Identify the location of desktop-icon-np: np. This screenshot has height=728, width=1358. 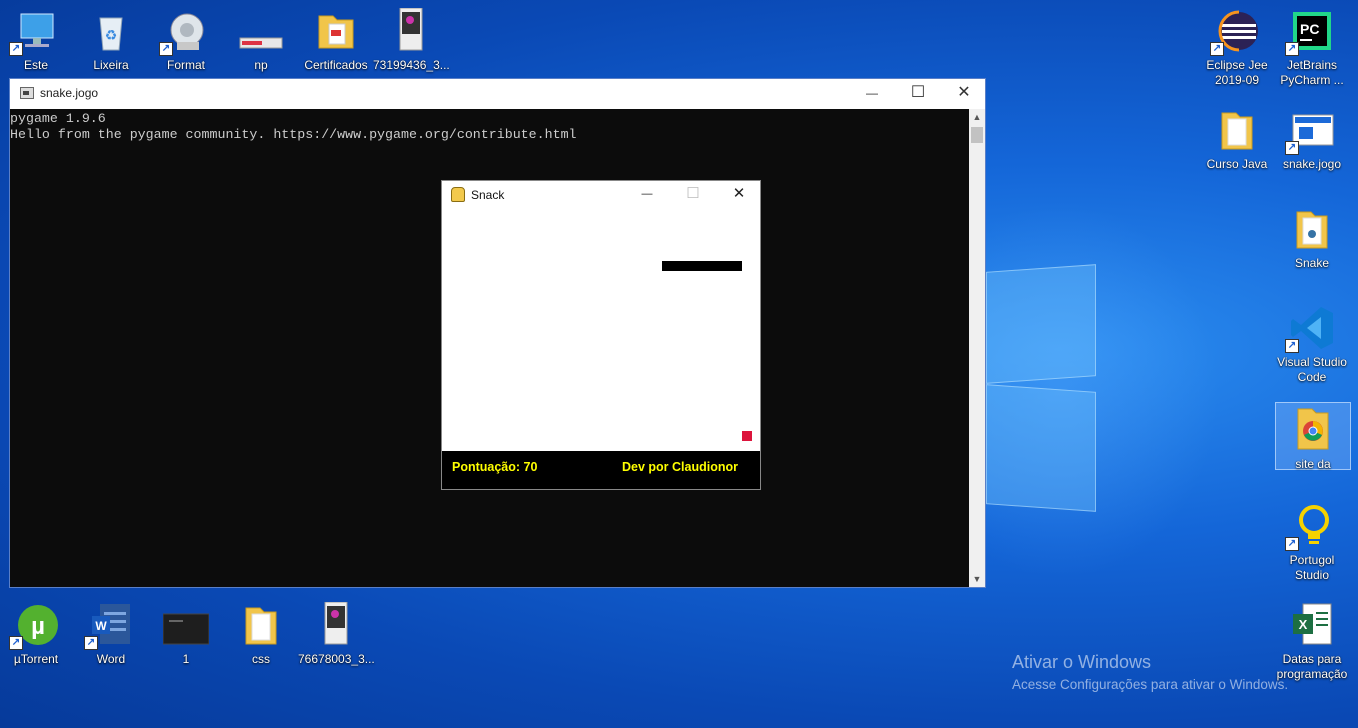
(261, 40).